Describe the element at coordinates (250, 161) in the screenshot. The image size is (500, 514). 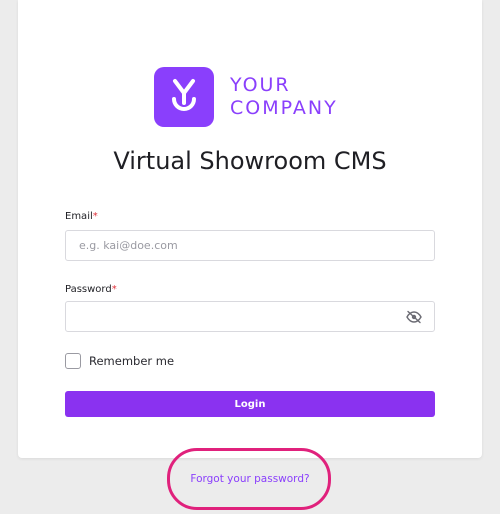
I see `page-title: Virtual Showroom CMS` at that location.